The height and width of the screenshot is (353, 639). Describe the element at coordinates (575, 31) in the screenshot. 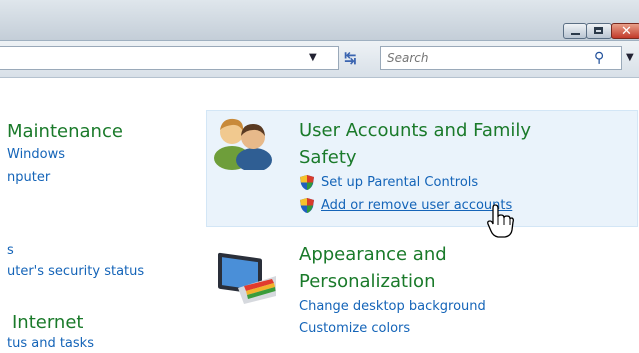

I see `minimize-button` at that location.